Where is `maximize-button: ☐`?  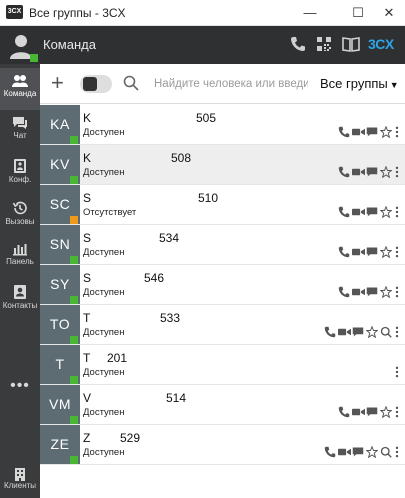 maximize-button: ☐ is located at coordinates (358, 13).